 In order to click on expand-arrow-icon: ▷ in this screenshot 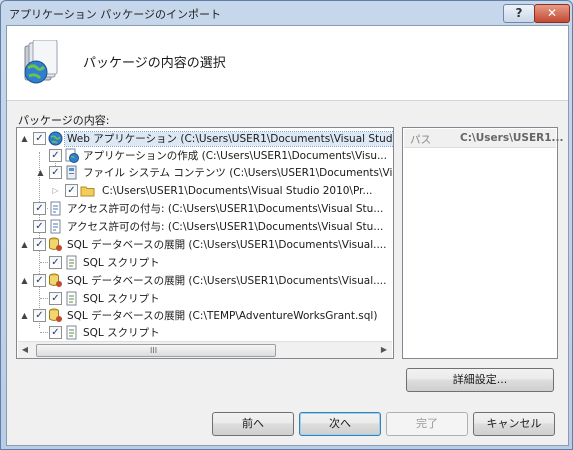, I will do `click(55, 190)`.